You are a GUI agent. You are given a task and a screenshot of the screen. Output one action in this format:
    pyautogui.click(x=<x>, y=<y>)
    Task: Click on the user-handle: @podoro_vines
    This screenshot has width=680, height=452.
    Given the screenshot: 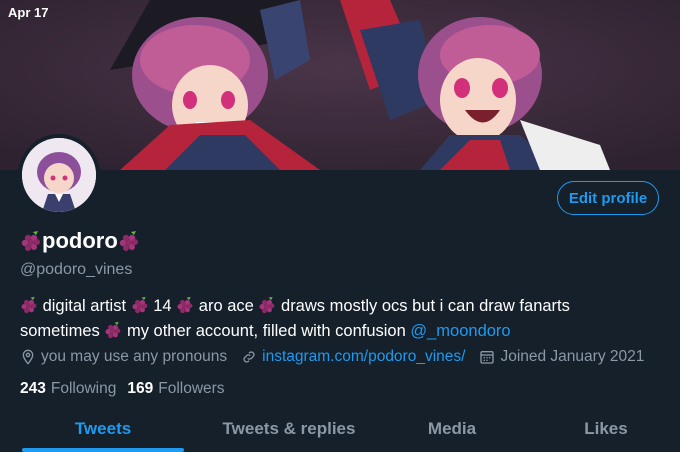 What is the action you would take?
    pyautogui.click(x=76, y=269)
    